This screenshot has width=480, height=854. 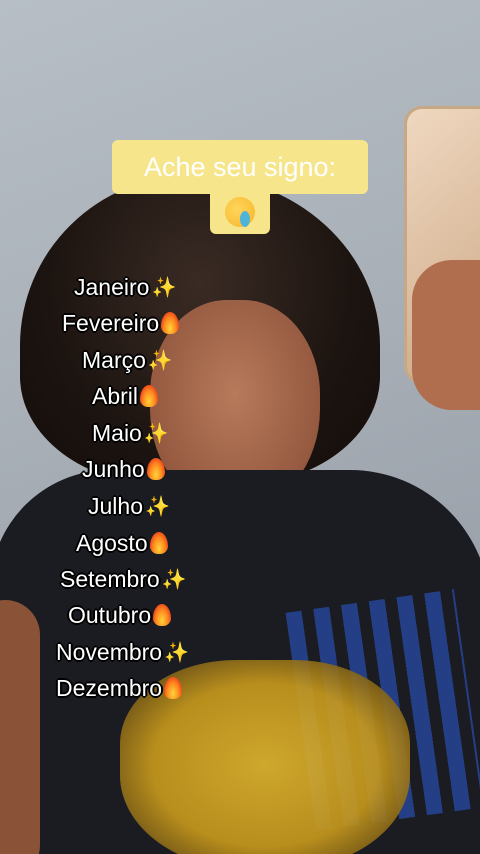 I want to click on title-caption: Ache seu signo:, so click(x=240, y=167).